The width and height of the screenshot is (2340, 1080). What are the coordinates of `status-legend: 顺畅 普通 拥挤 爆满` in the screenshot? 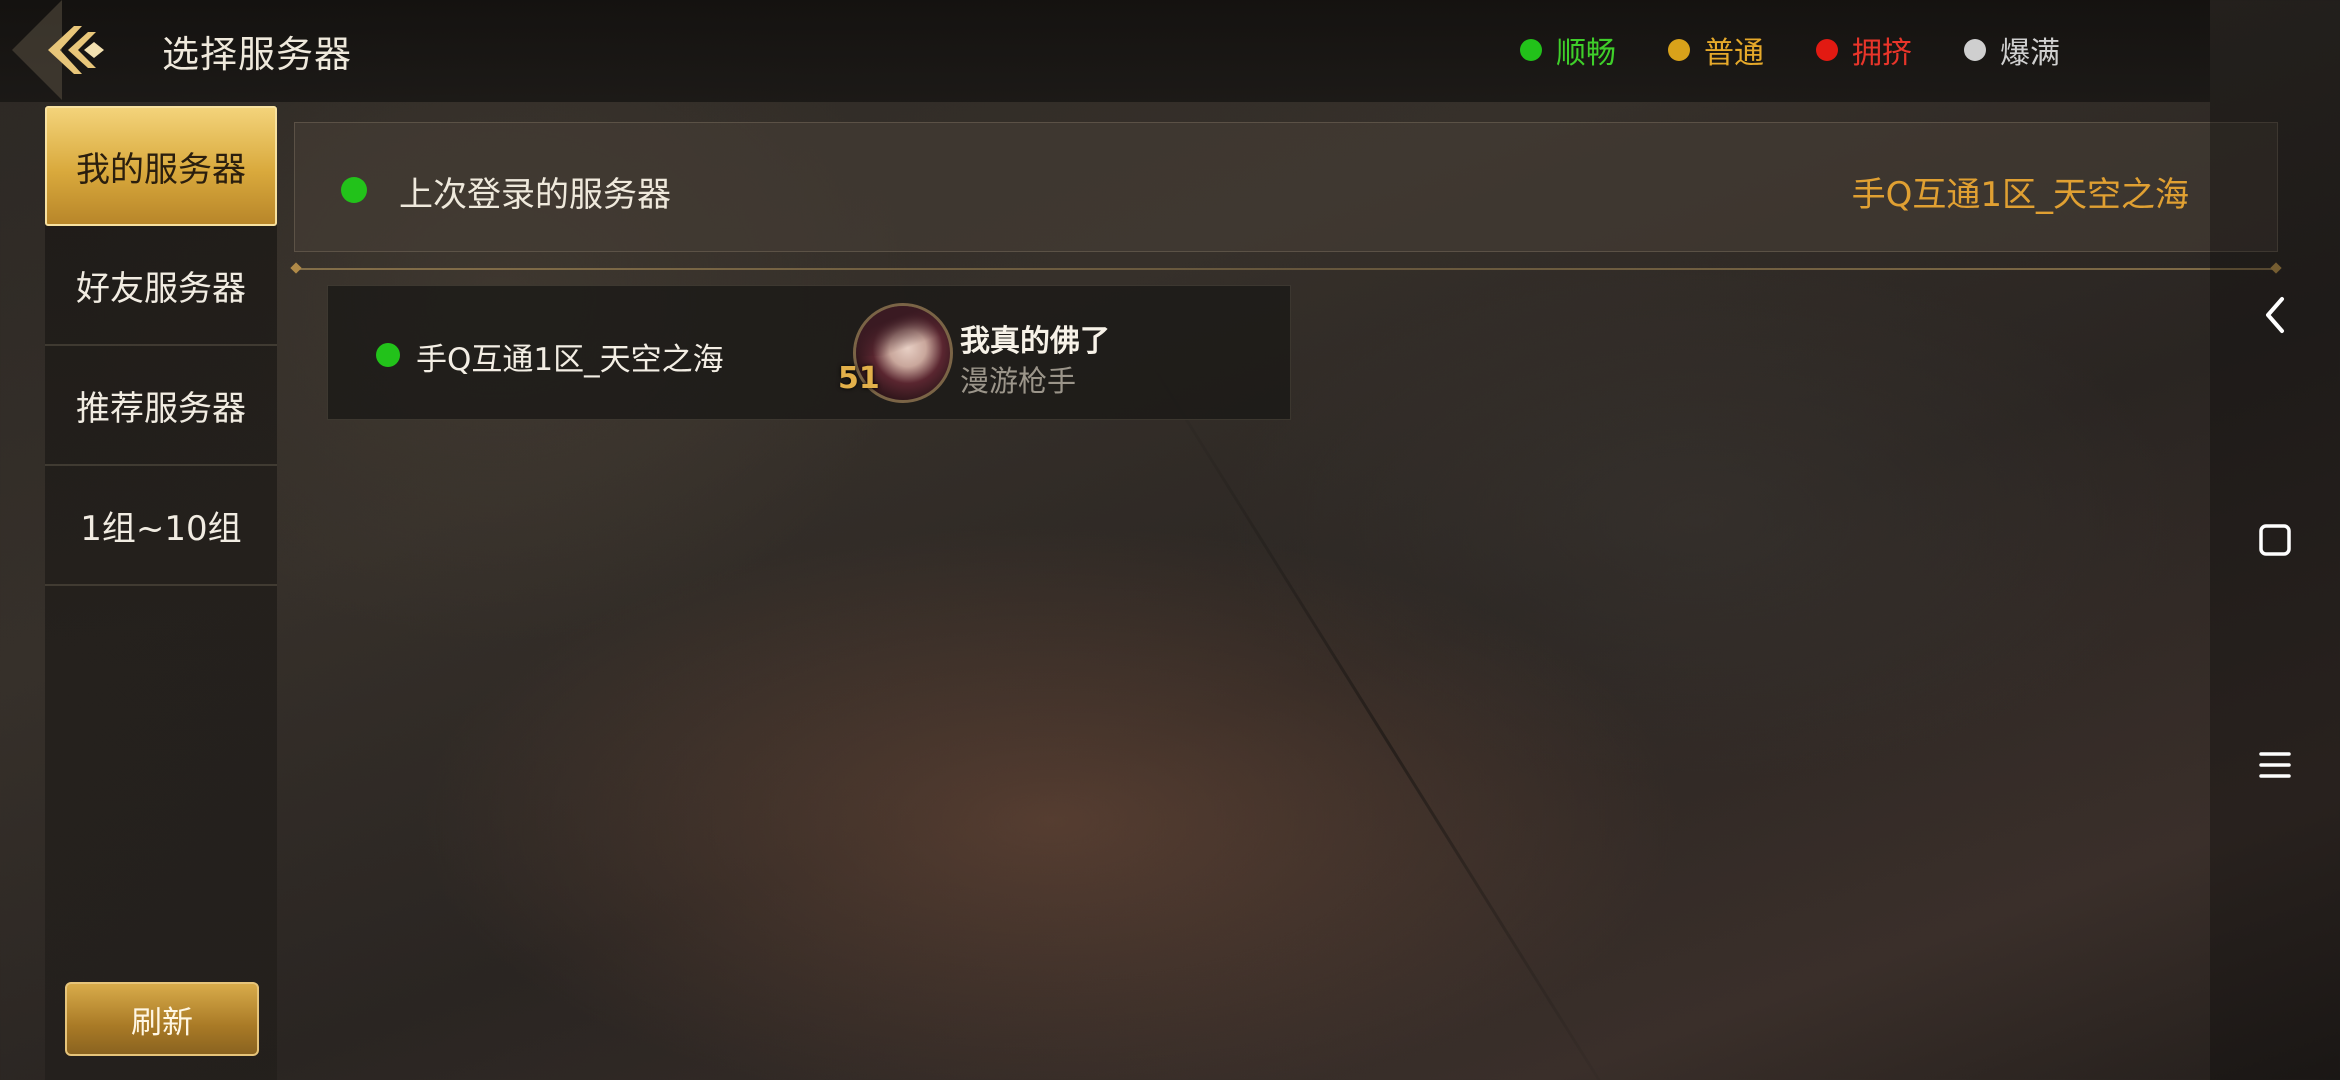 It's located at (1790, 50).